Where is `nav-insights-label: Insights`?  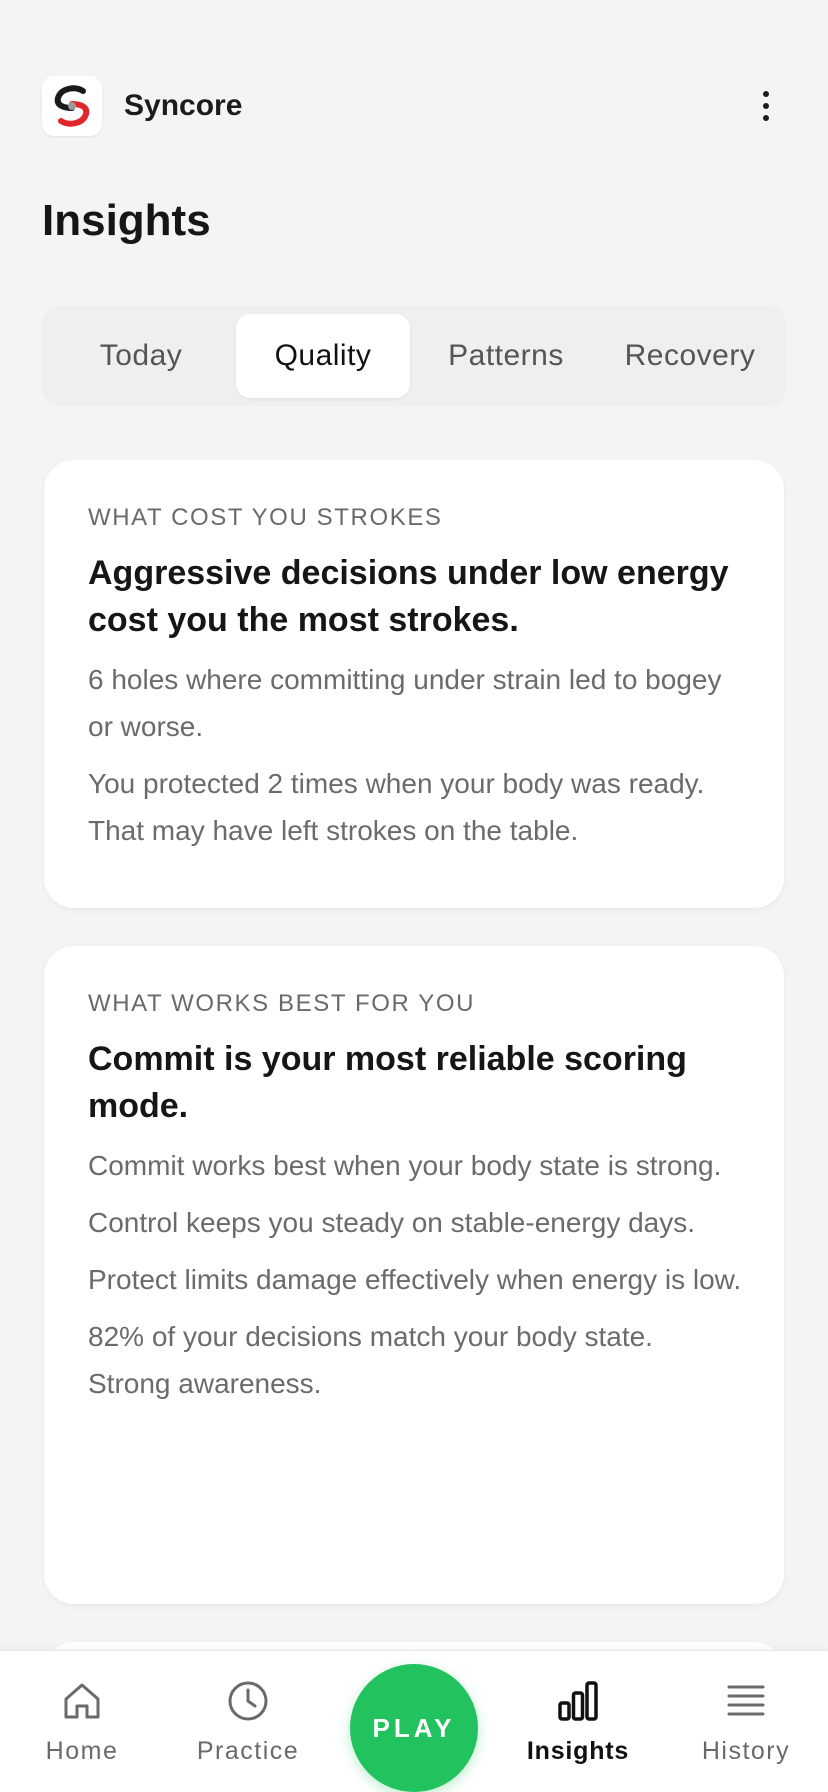 nav-insights-label: Insights is located at coordinates (578, 1751).